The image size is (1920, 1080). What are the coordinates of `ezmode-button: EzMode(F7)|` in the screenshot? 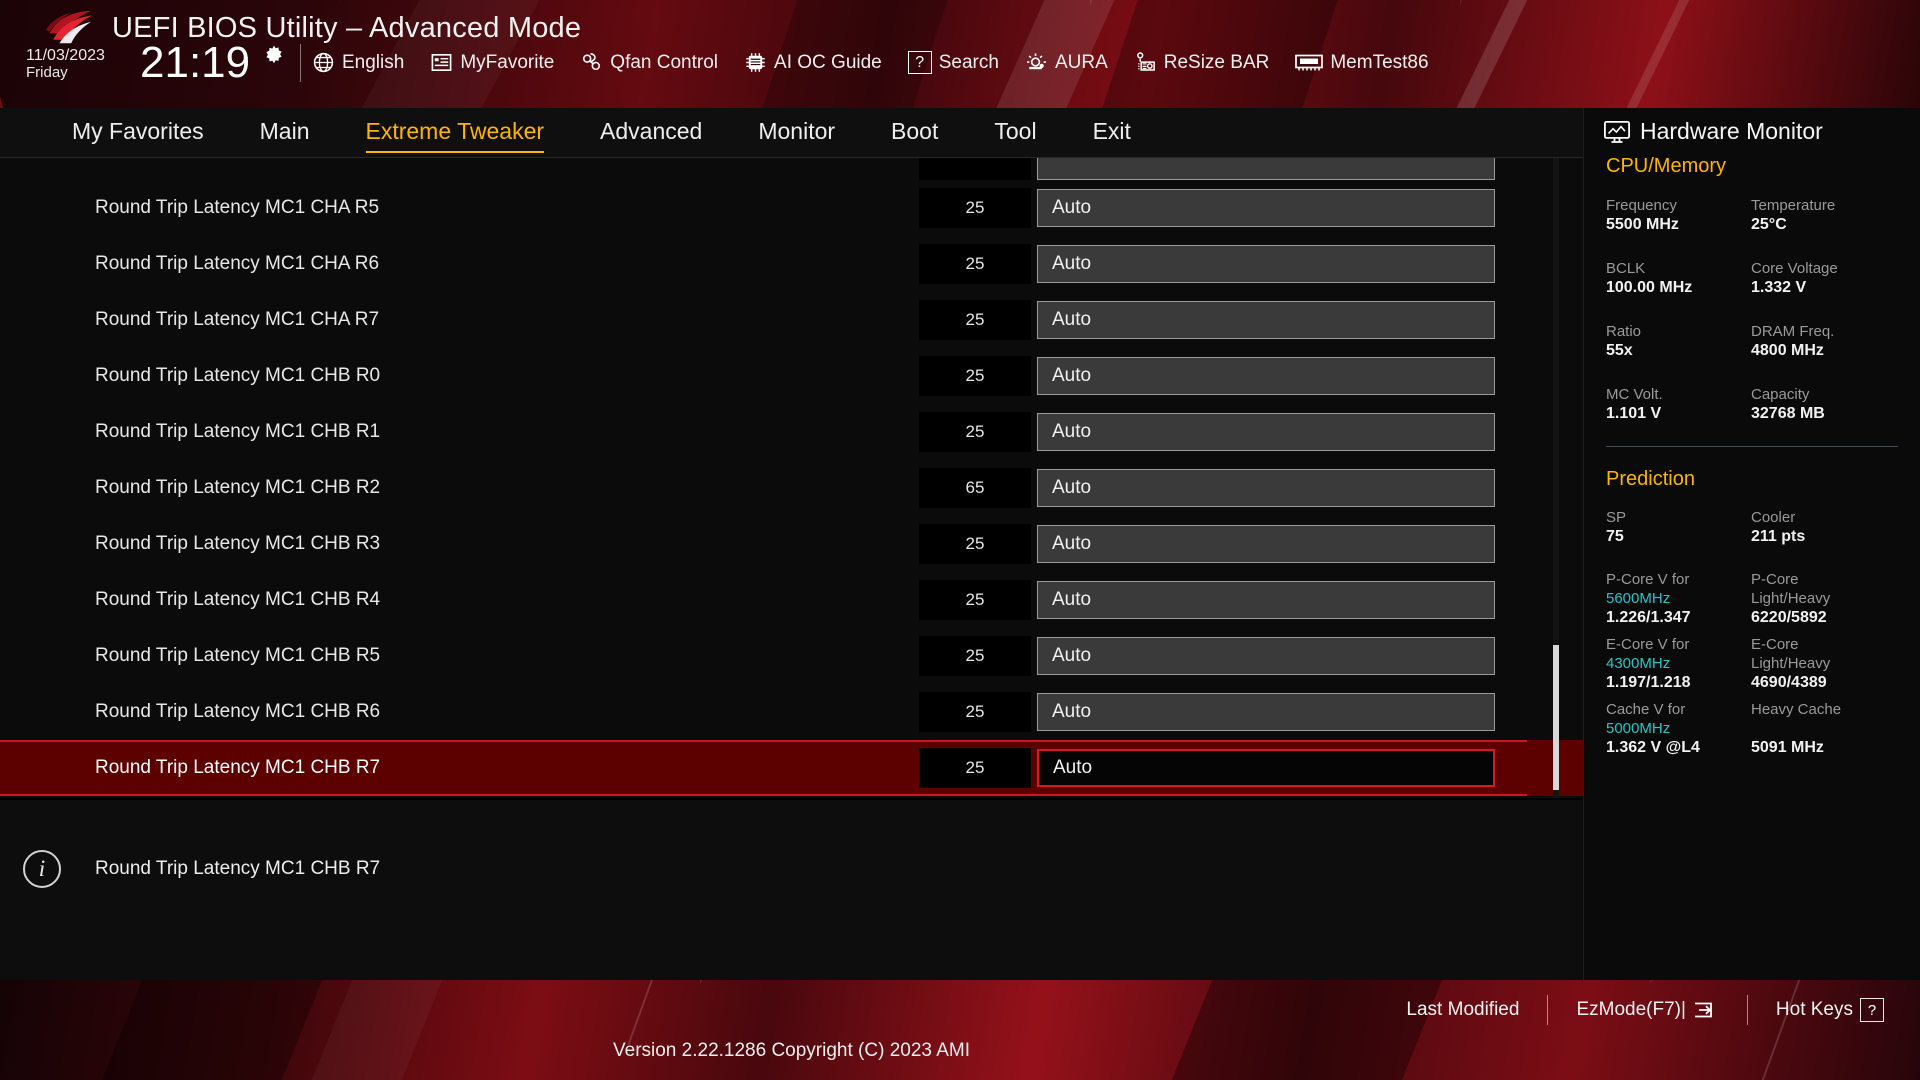 It's located at (1647, 1010).